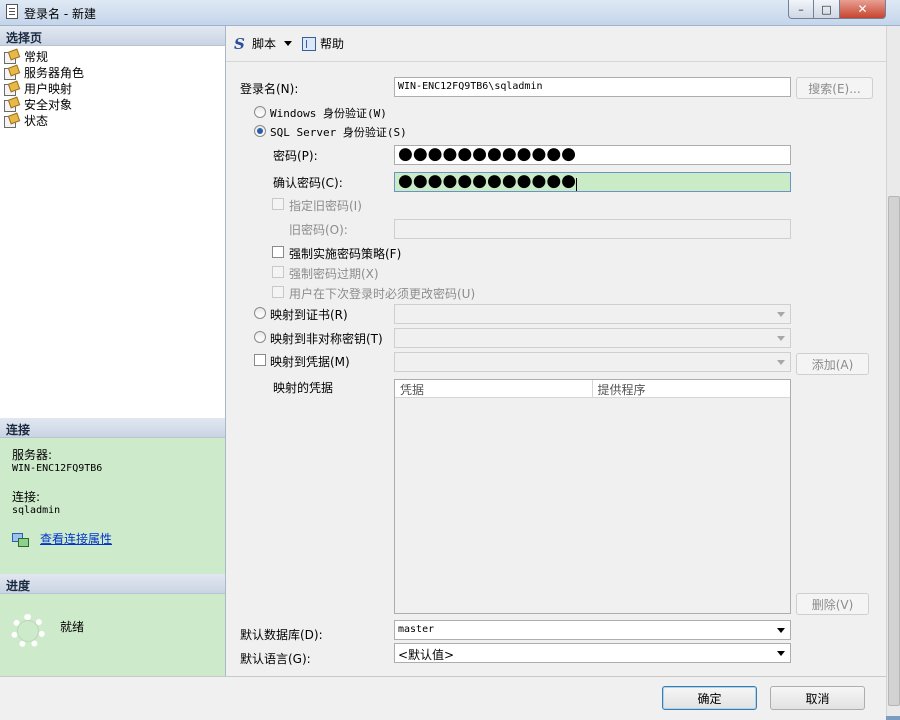 The image size is (900, 720). I want to click on window-controls: – □ ✕, so click(837, 9).